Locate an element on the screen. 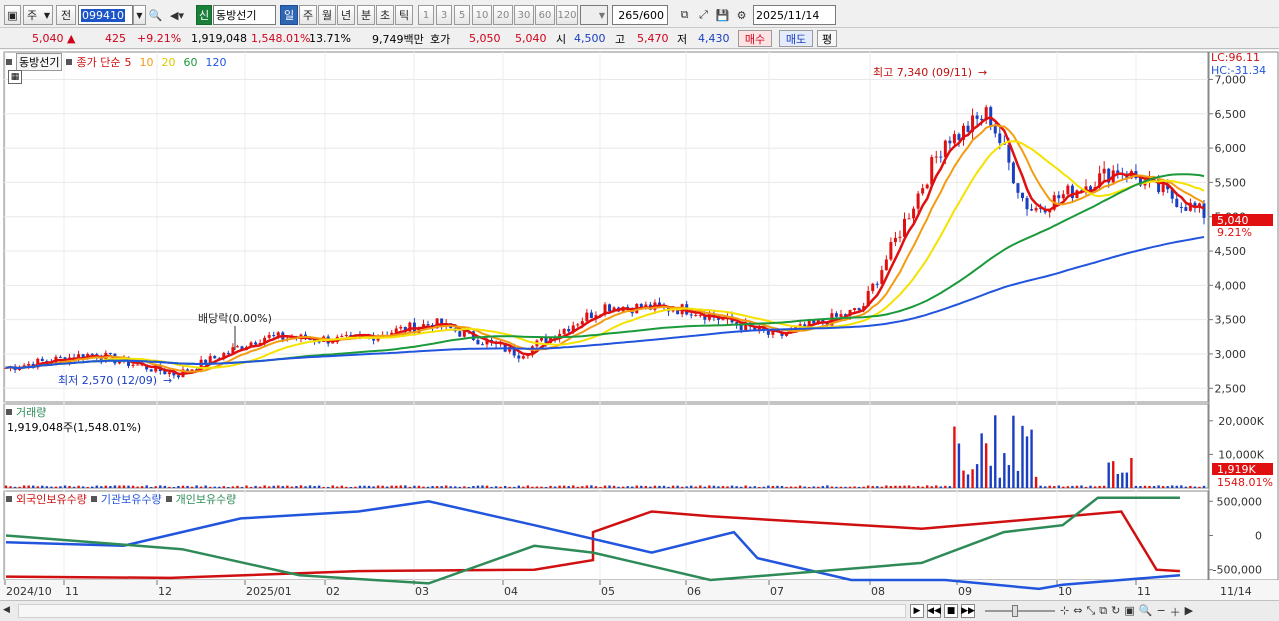 This screenshot has height=621, width=1279. speaker-icon: ◀▾ is located at coordinates (177, 15).